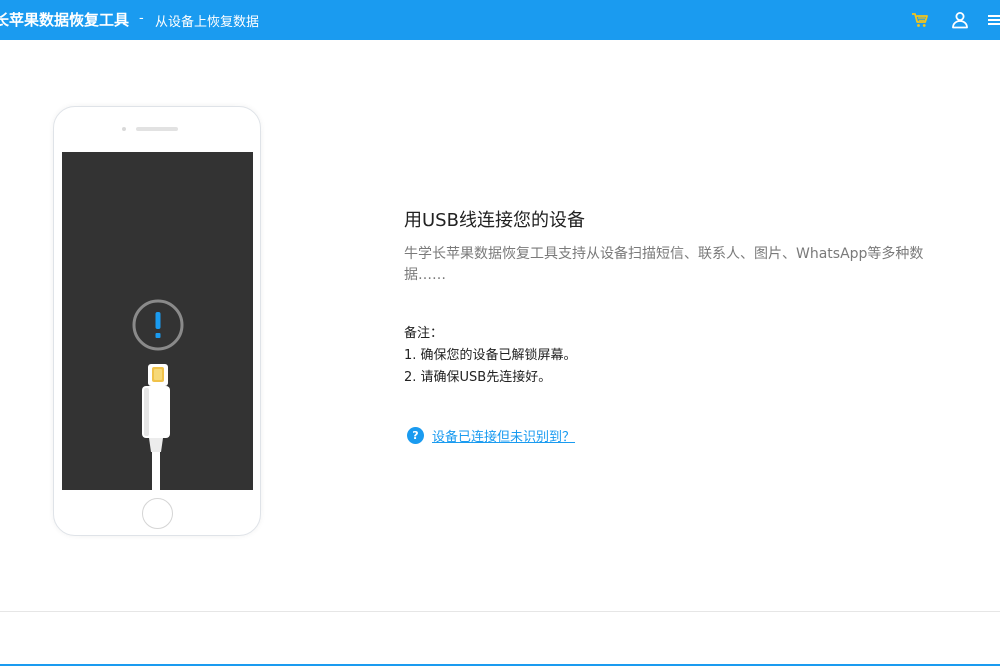 The width and height of the screenshot is (1000, 666). Describe the element at coordinates (478, 377) in the screenshot. I see `note-item: 2. 请确保USB先连接好。` at that location.